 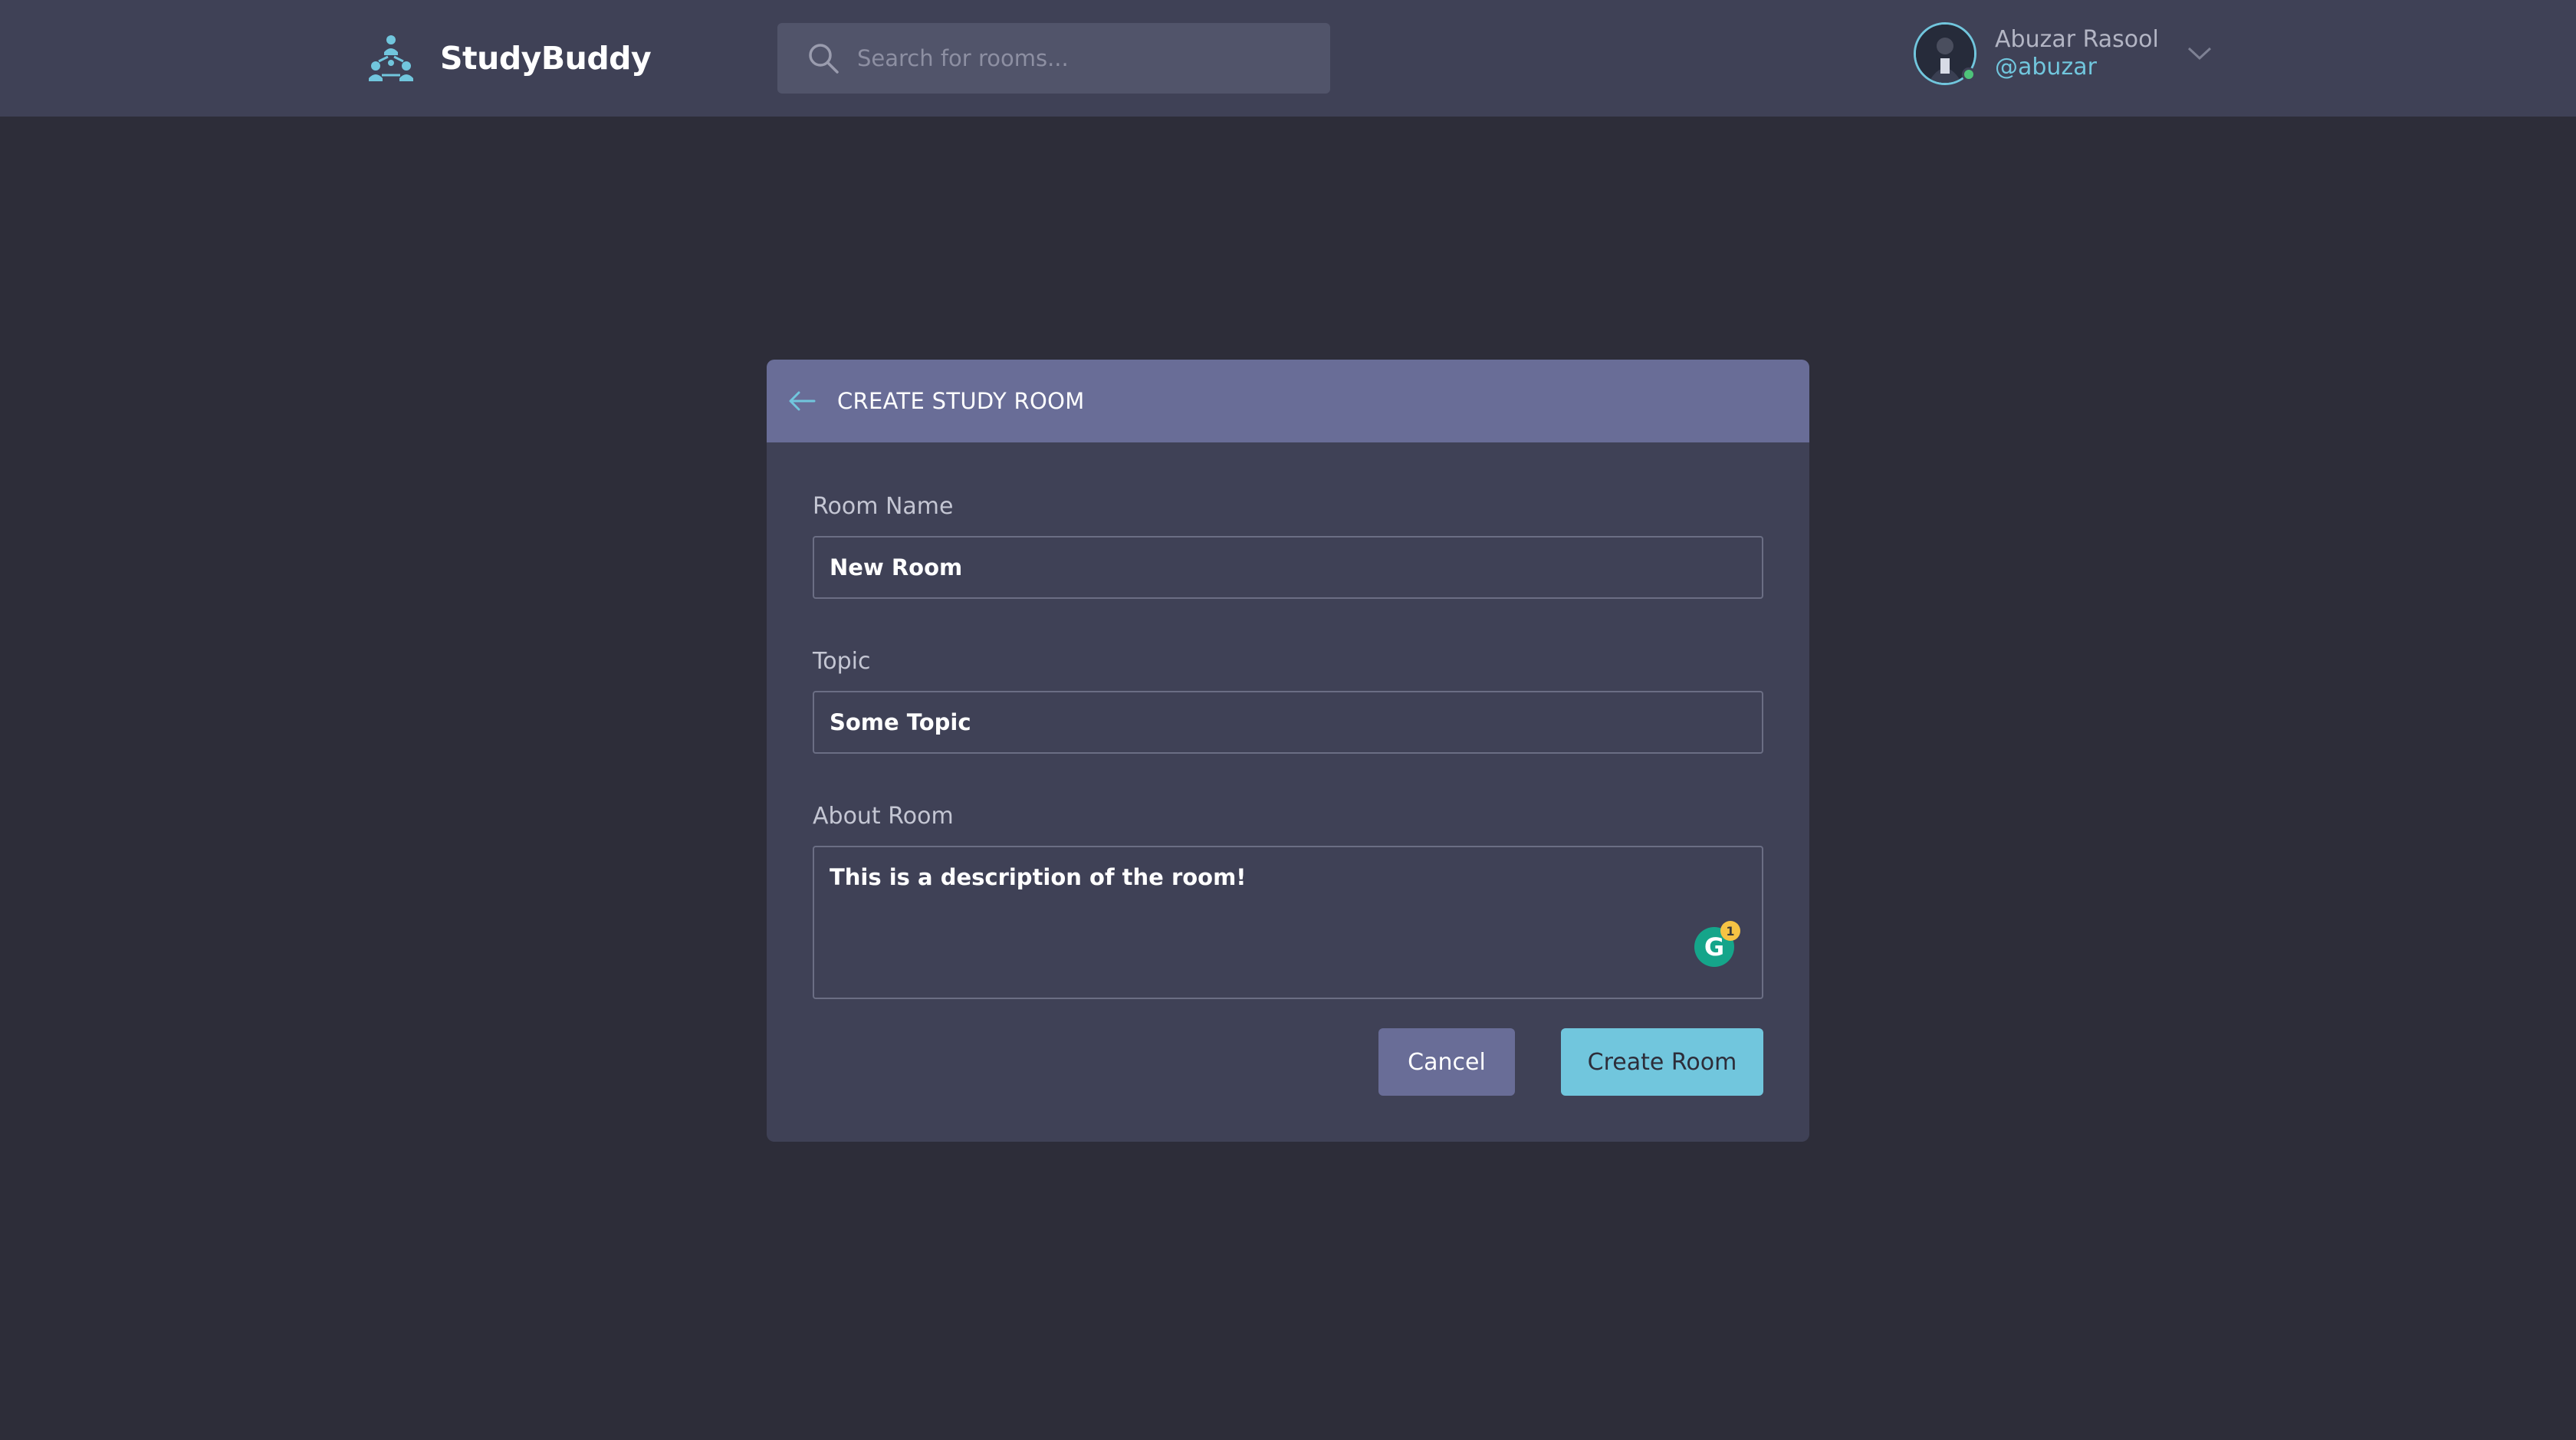 I want to click on room-name-input, so click(x=1288, y=567).